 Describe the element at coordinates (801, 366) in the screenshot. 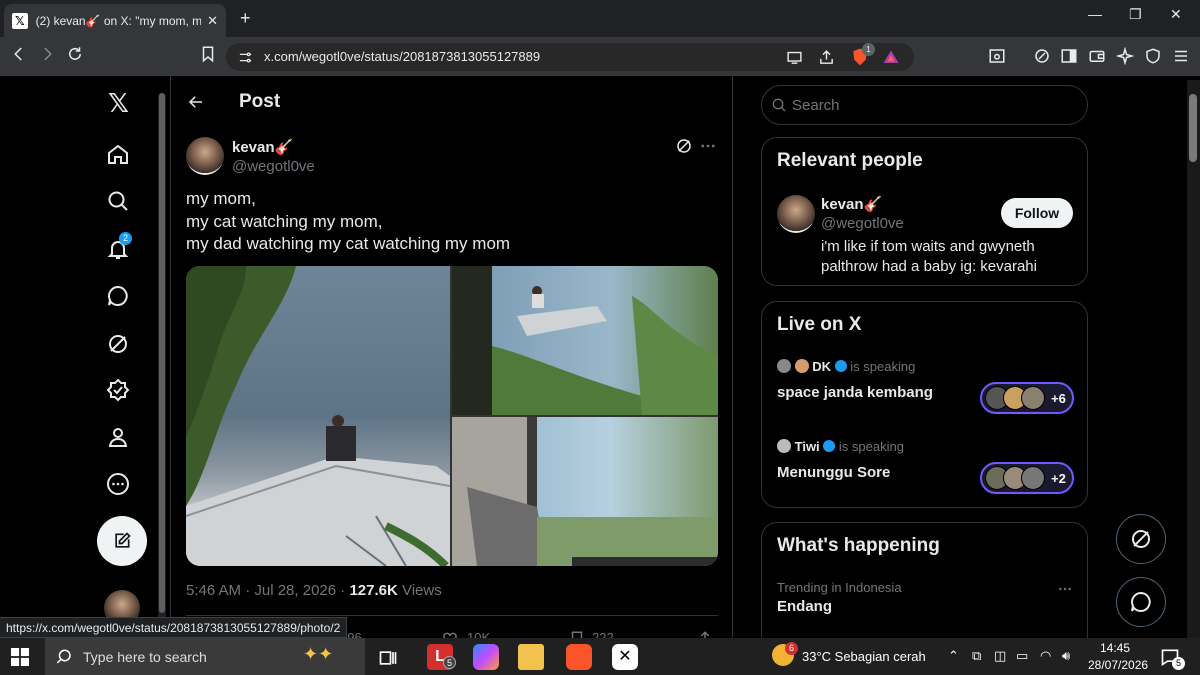

I see `bandage-emoji-icon` at that location.